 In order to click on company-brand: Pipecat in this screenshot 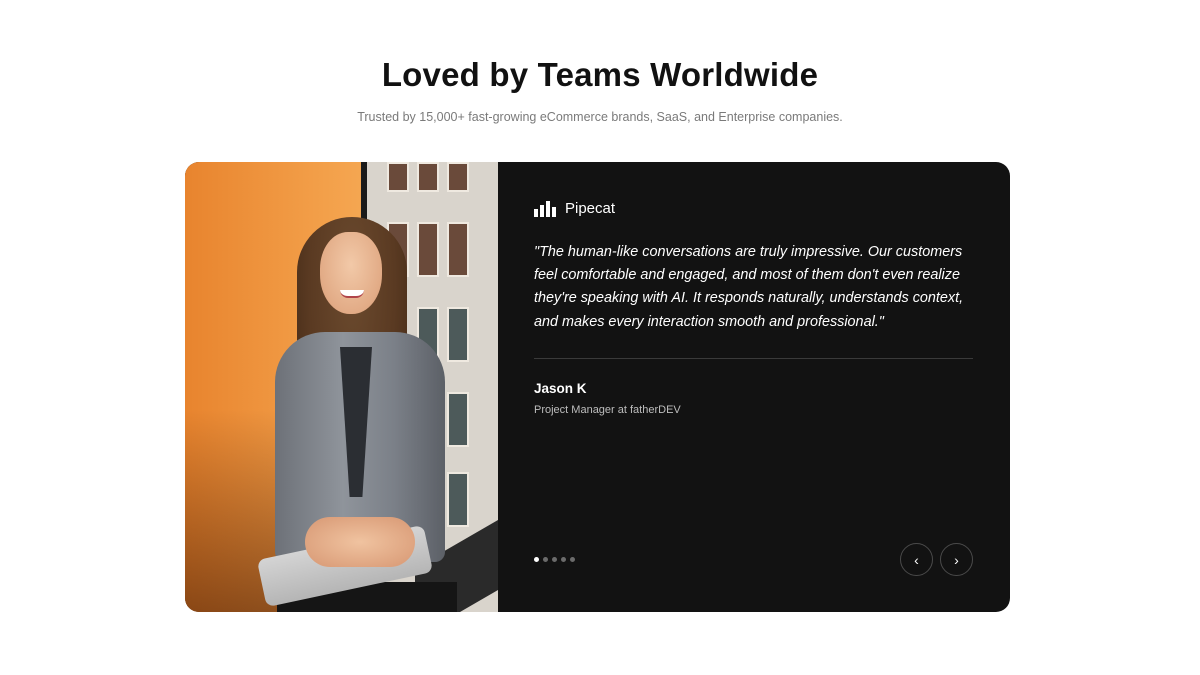, I will do `click(574, 208)`.